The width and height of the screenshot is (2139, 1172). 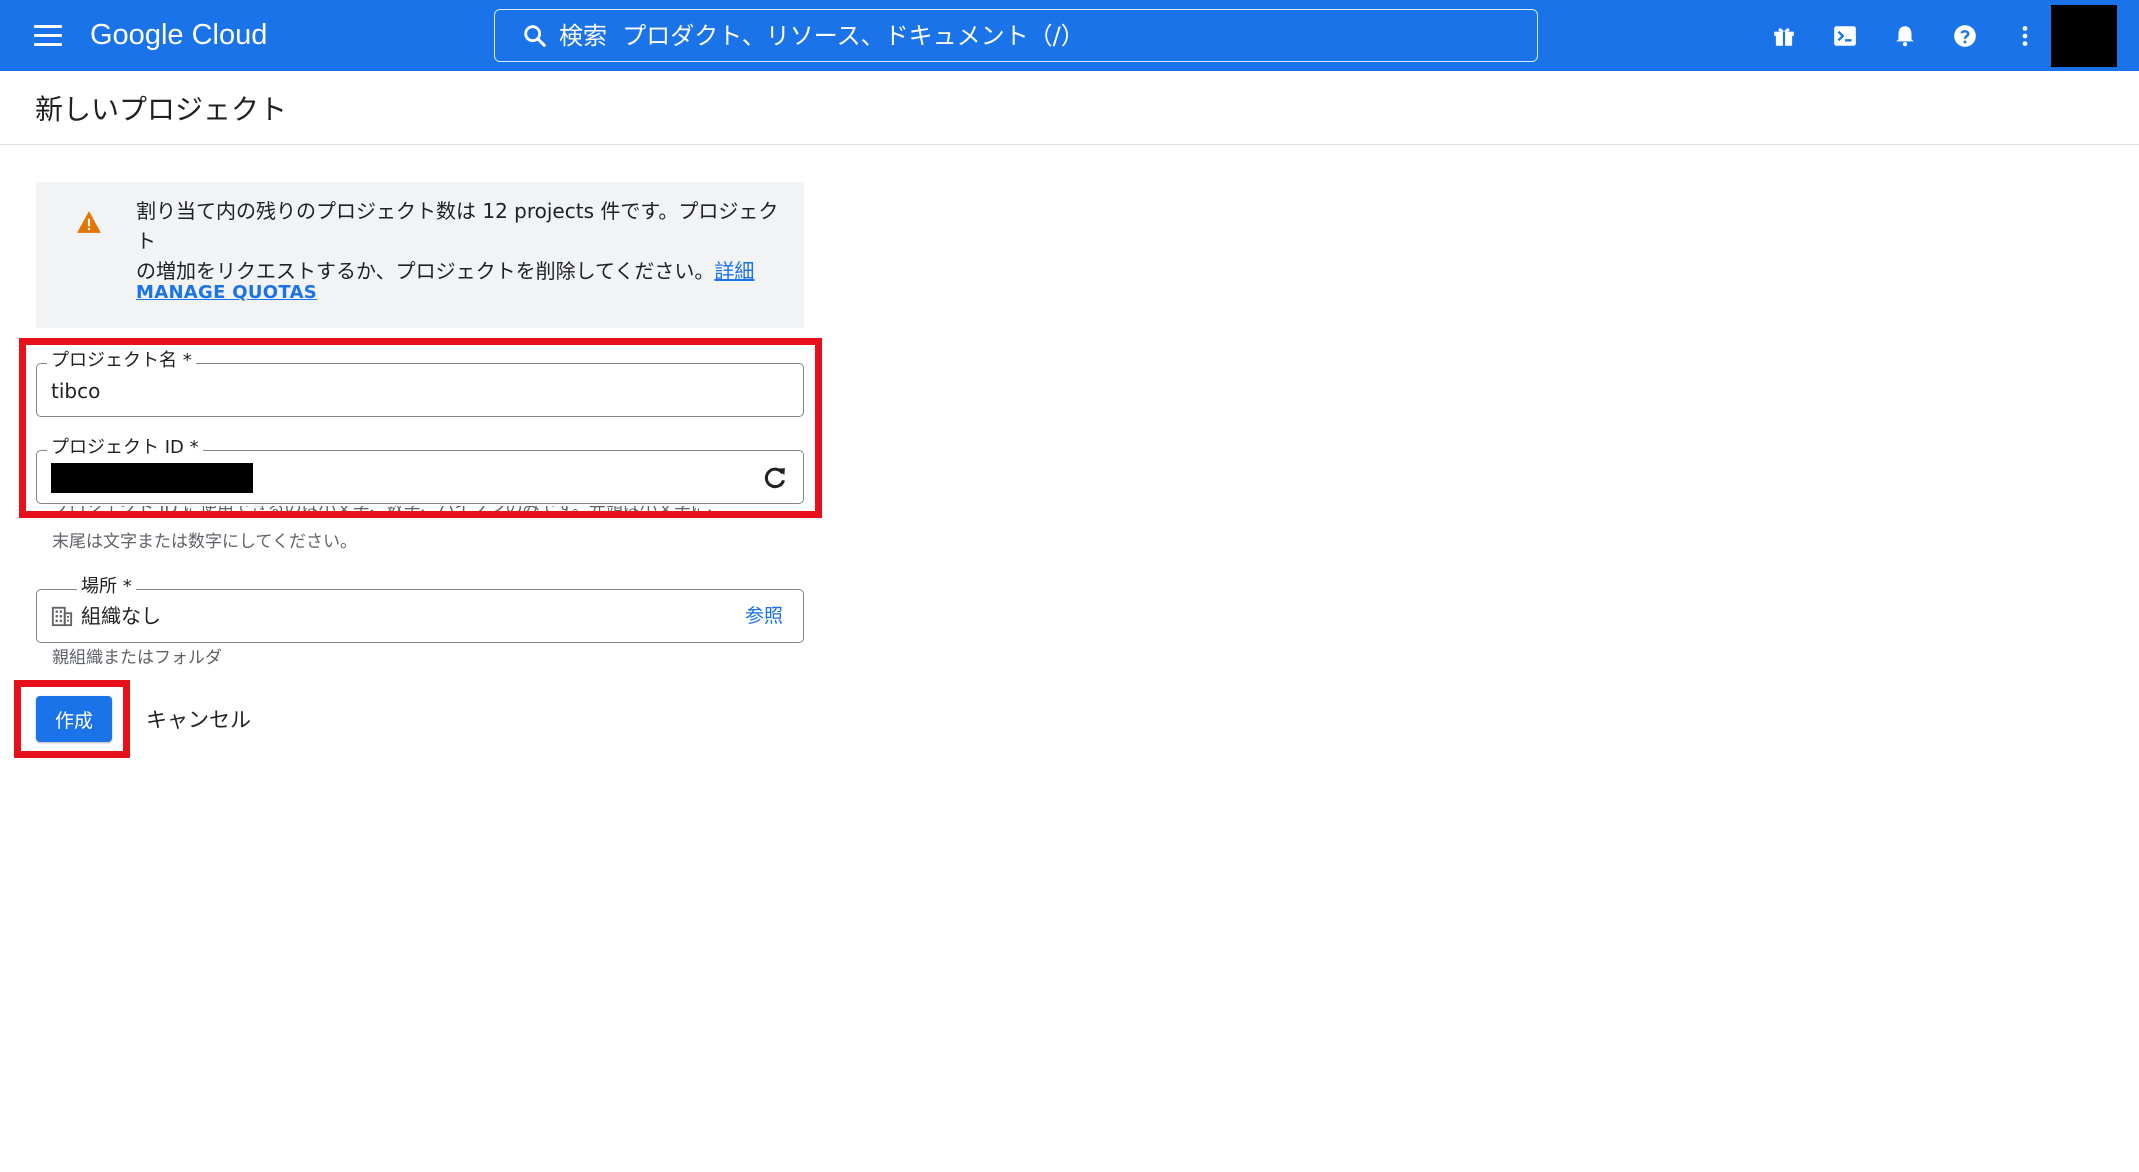 I want to click on details-link: 詳細, so click(x=734, y=271).